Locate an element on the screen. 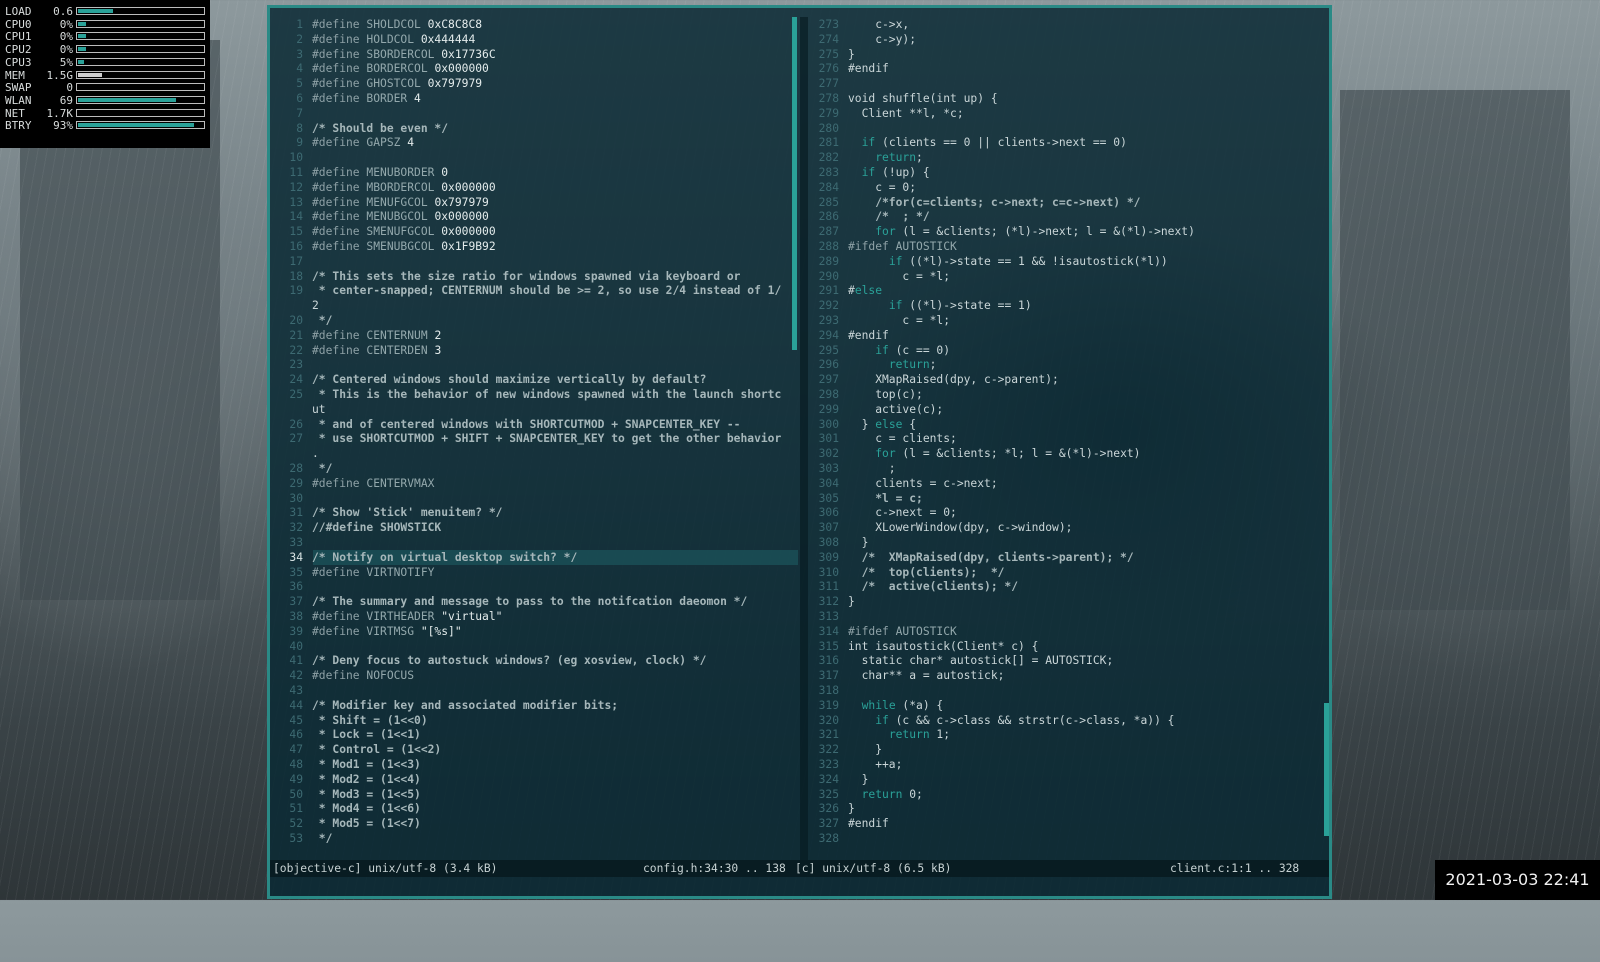 This screenshot has height=962, width=1600. right-code-line: 290 c = *l; is located at coordinates (879, 276).